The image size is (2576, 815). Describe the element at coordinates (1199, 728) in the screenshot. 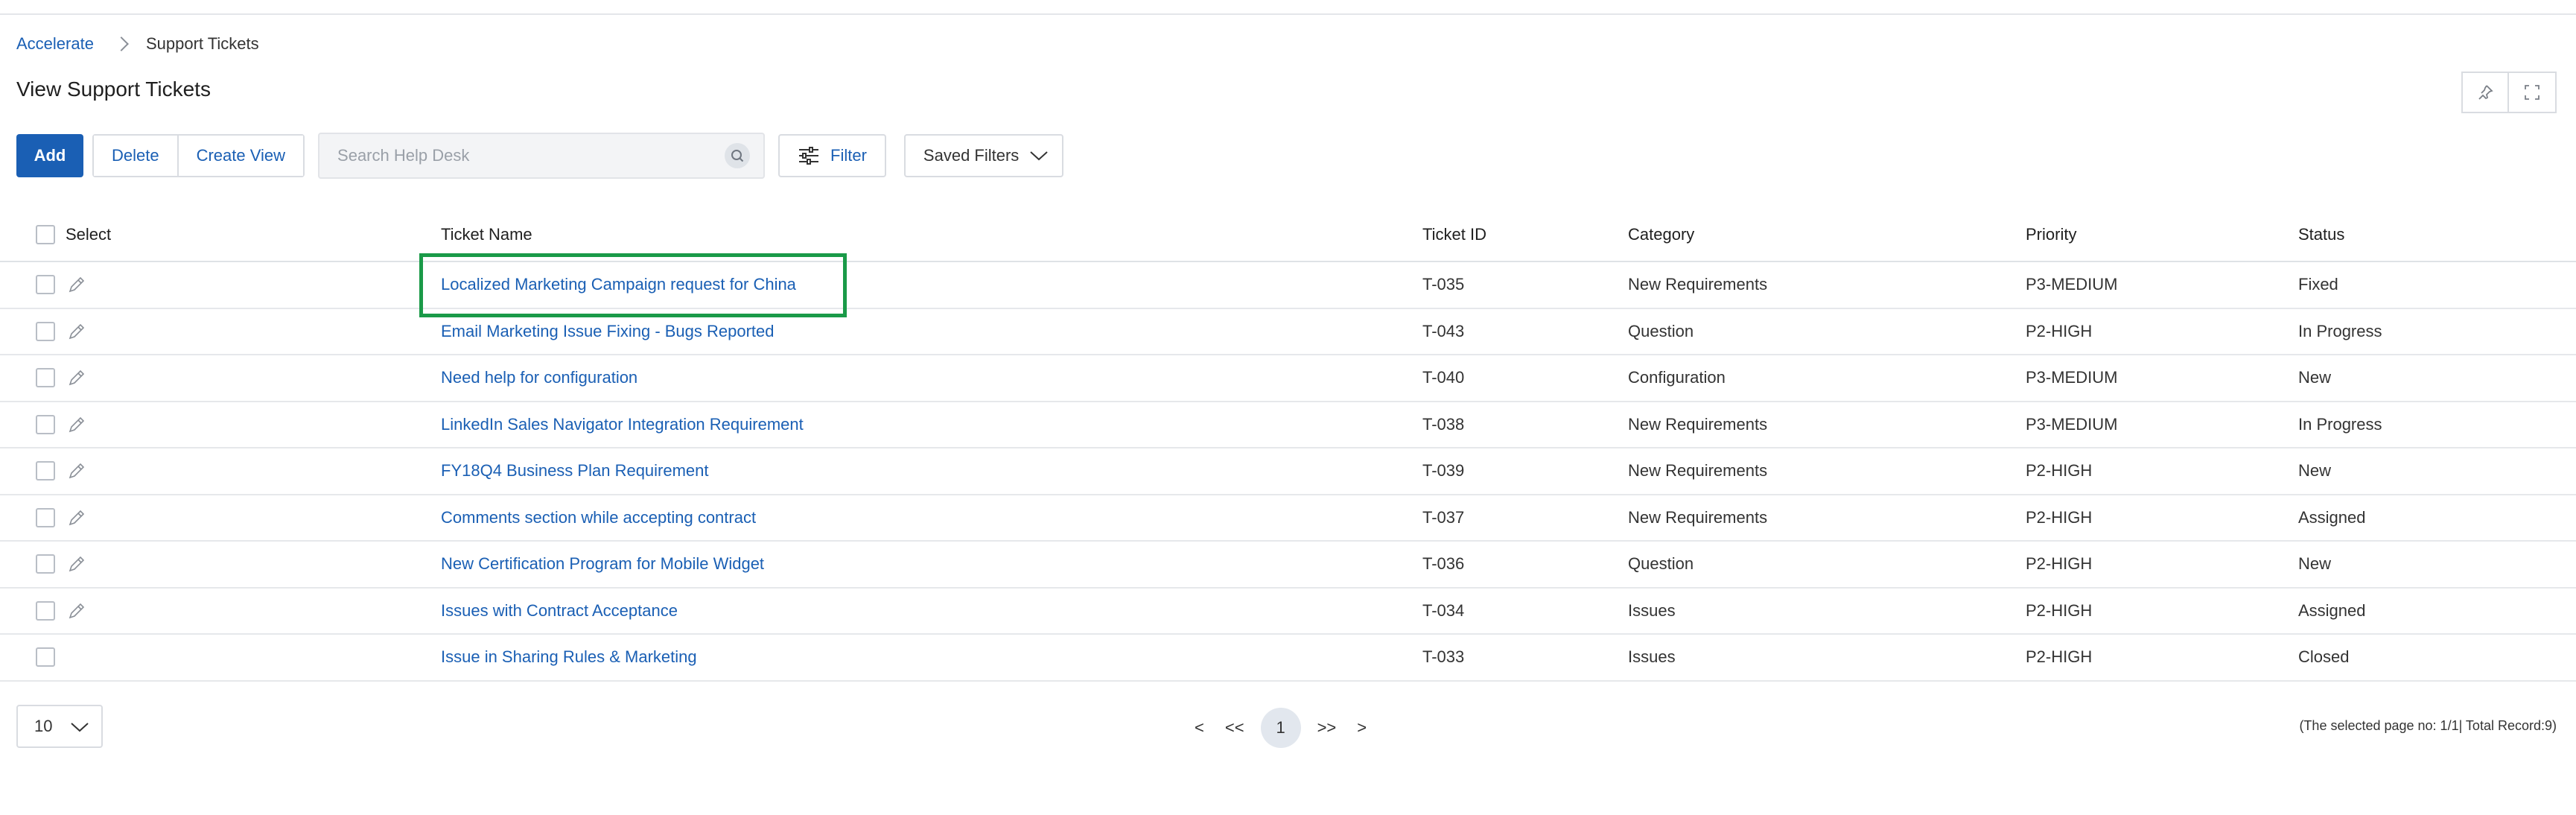

I see `prev-page-button: <` at that location.